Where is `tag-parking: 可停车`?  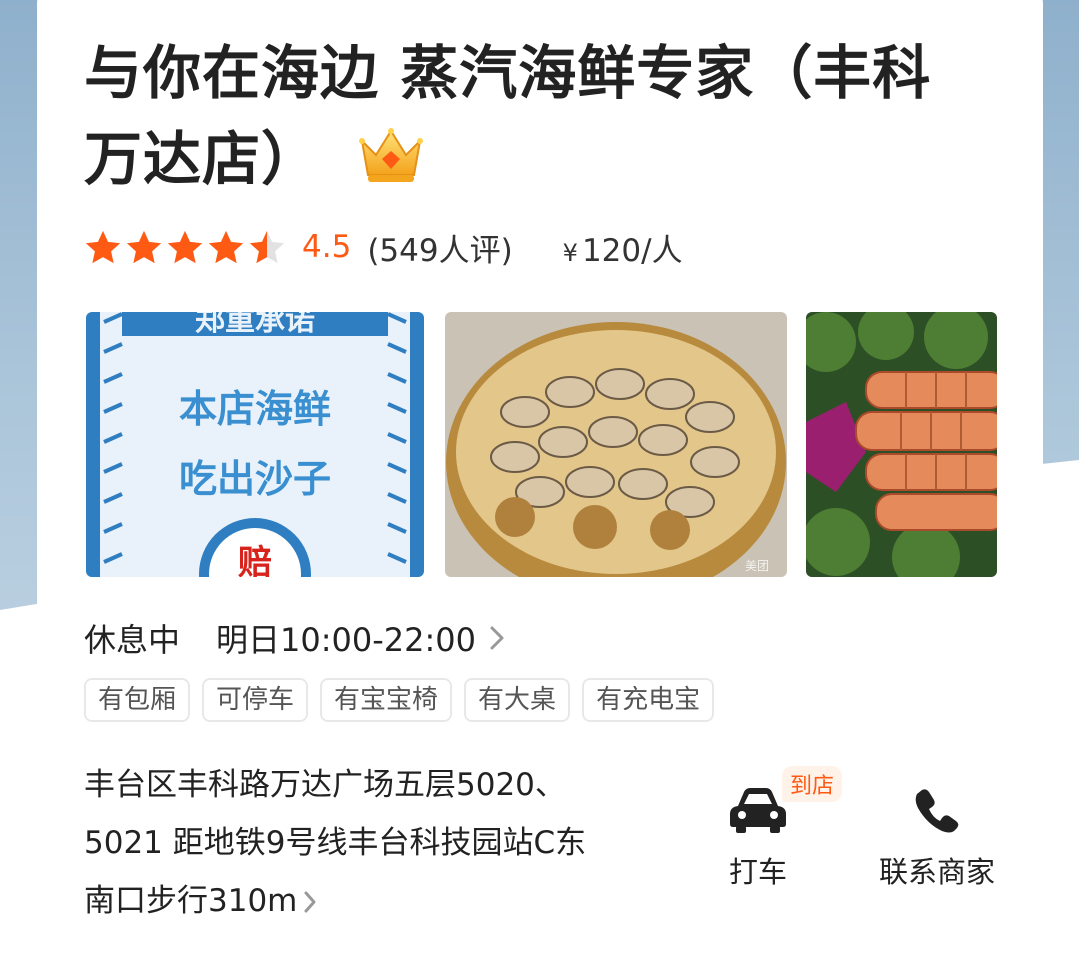 tag-parking: 可停车 is located at coordinates (255, 700).